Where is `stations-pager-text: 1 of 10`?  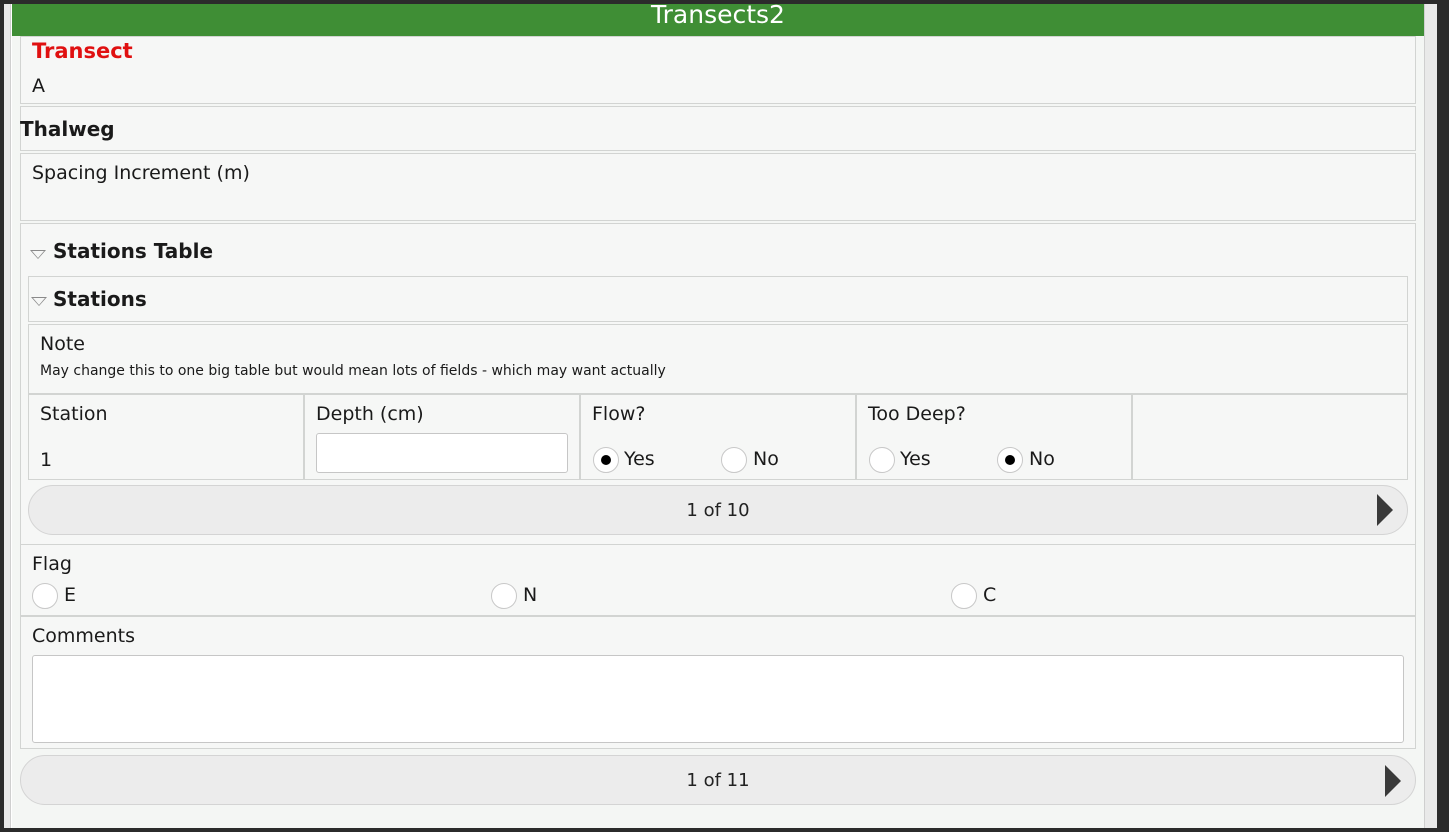
stations-pager-text: 1 of 10 is located at coordinates (718, 510).